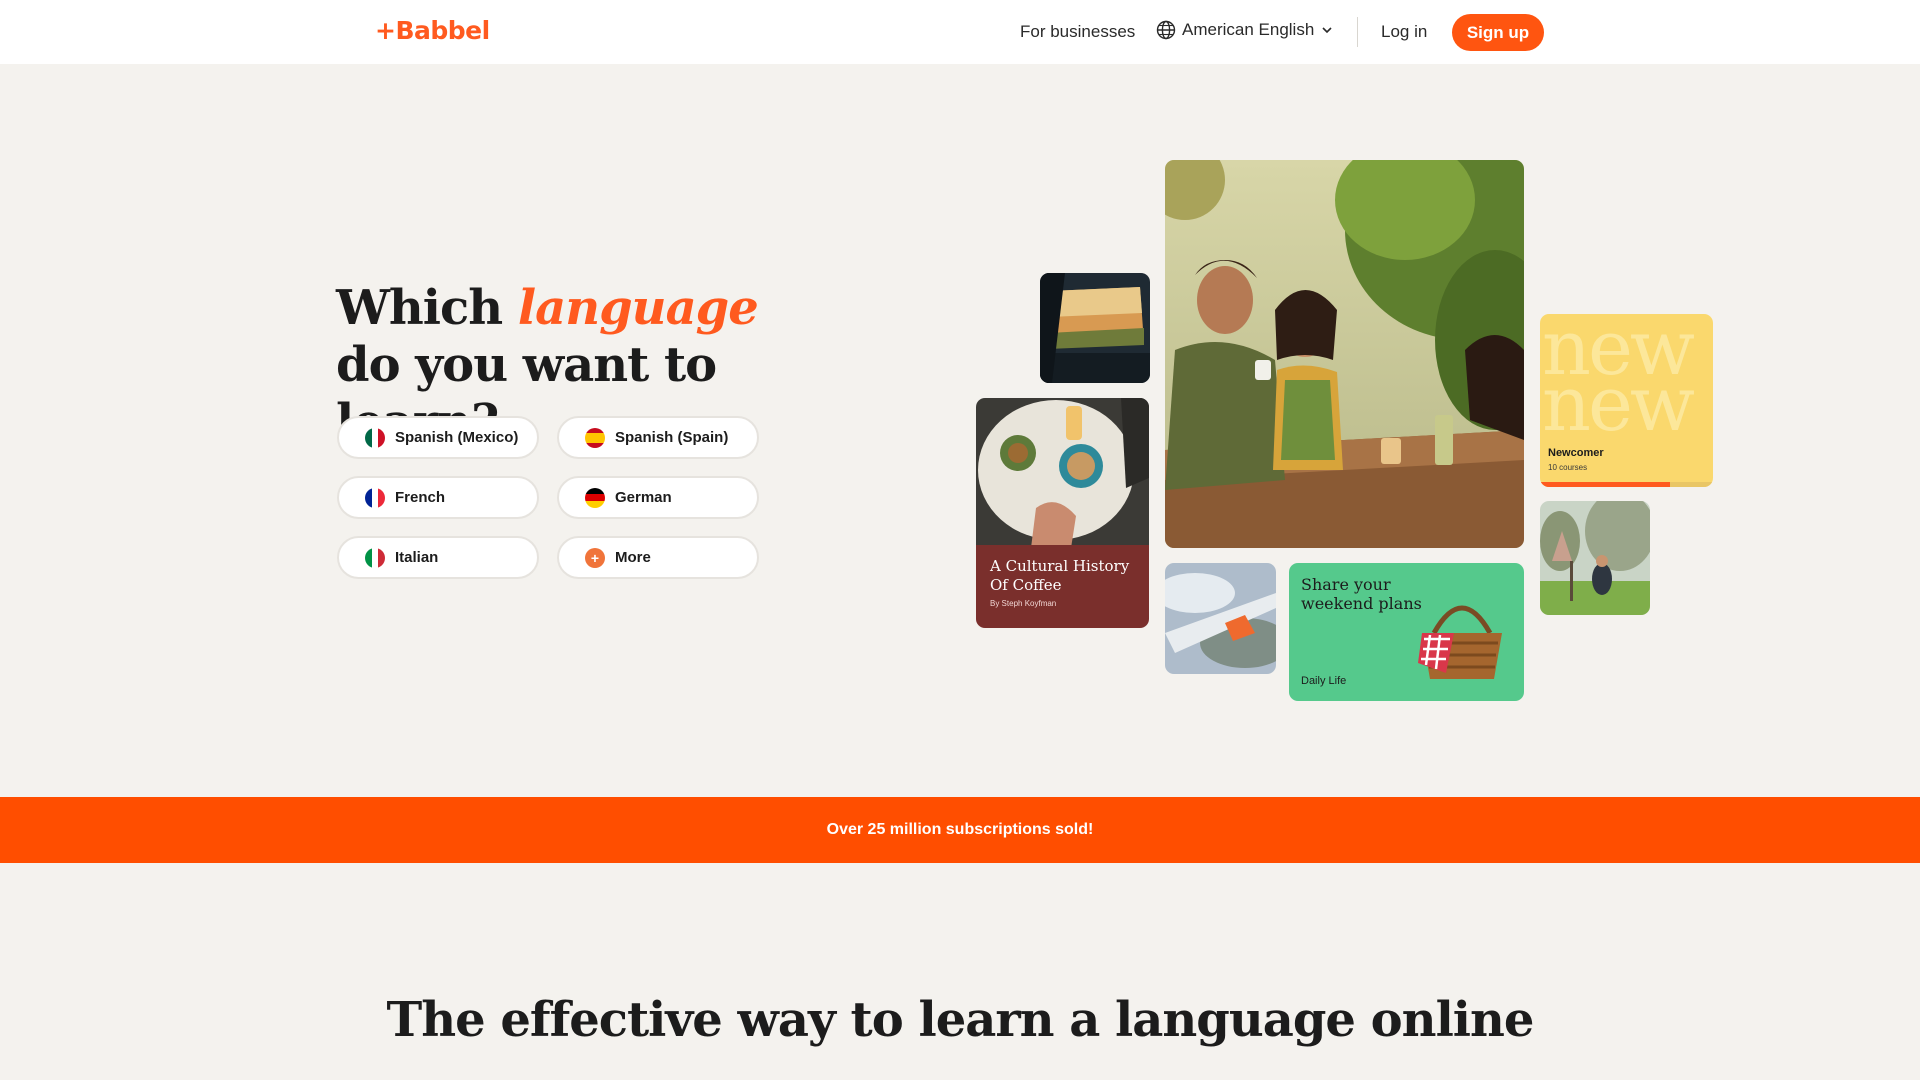  I want to click on babbel-logo: +Babbel, so click(432, 30).